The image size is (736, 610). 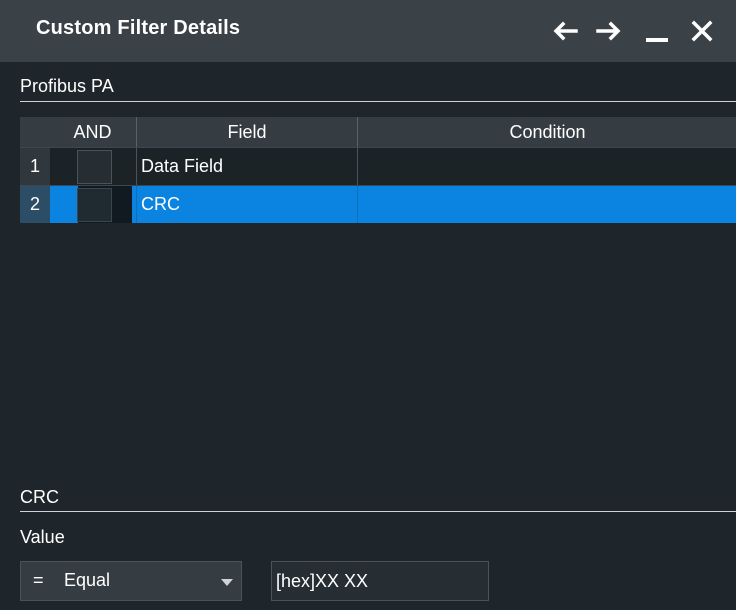 I want to click on back-button, so click(x=565, y=31).